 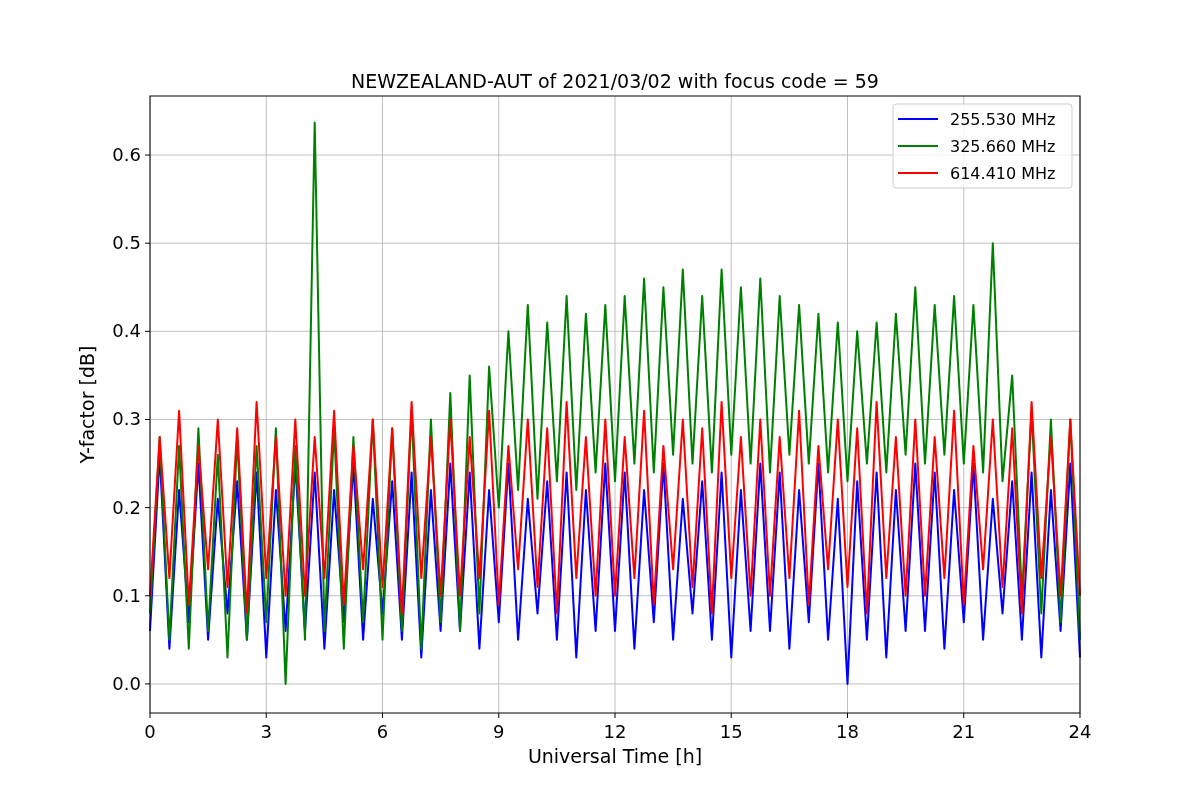 What do you see at coordinates (1003, 146) in the screenshot?
I see `legend-label: 325.660 MHz` at bounding box center [1003, 146].